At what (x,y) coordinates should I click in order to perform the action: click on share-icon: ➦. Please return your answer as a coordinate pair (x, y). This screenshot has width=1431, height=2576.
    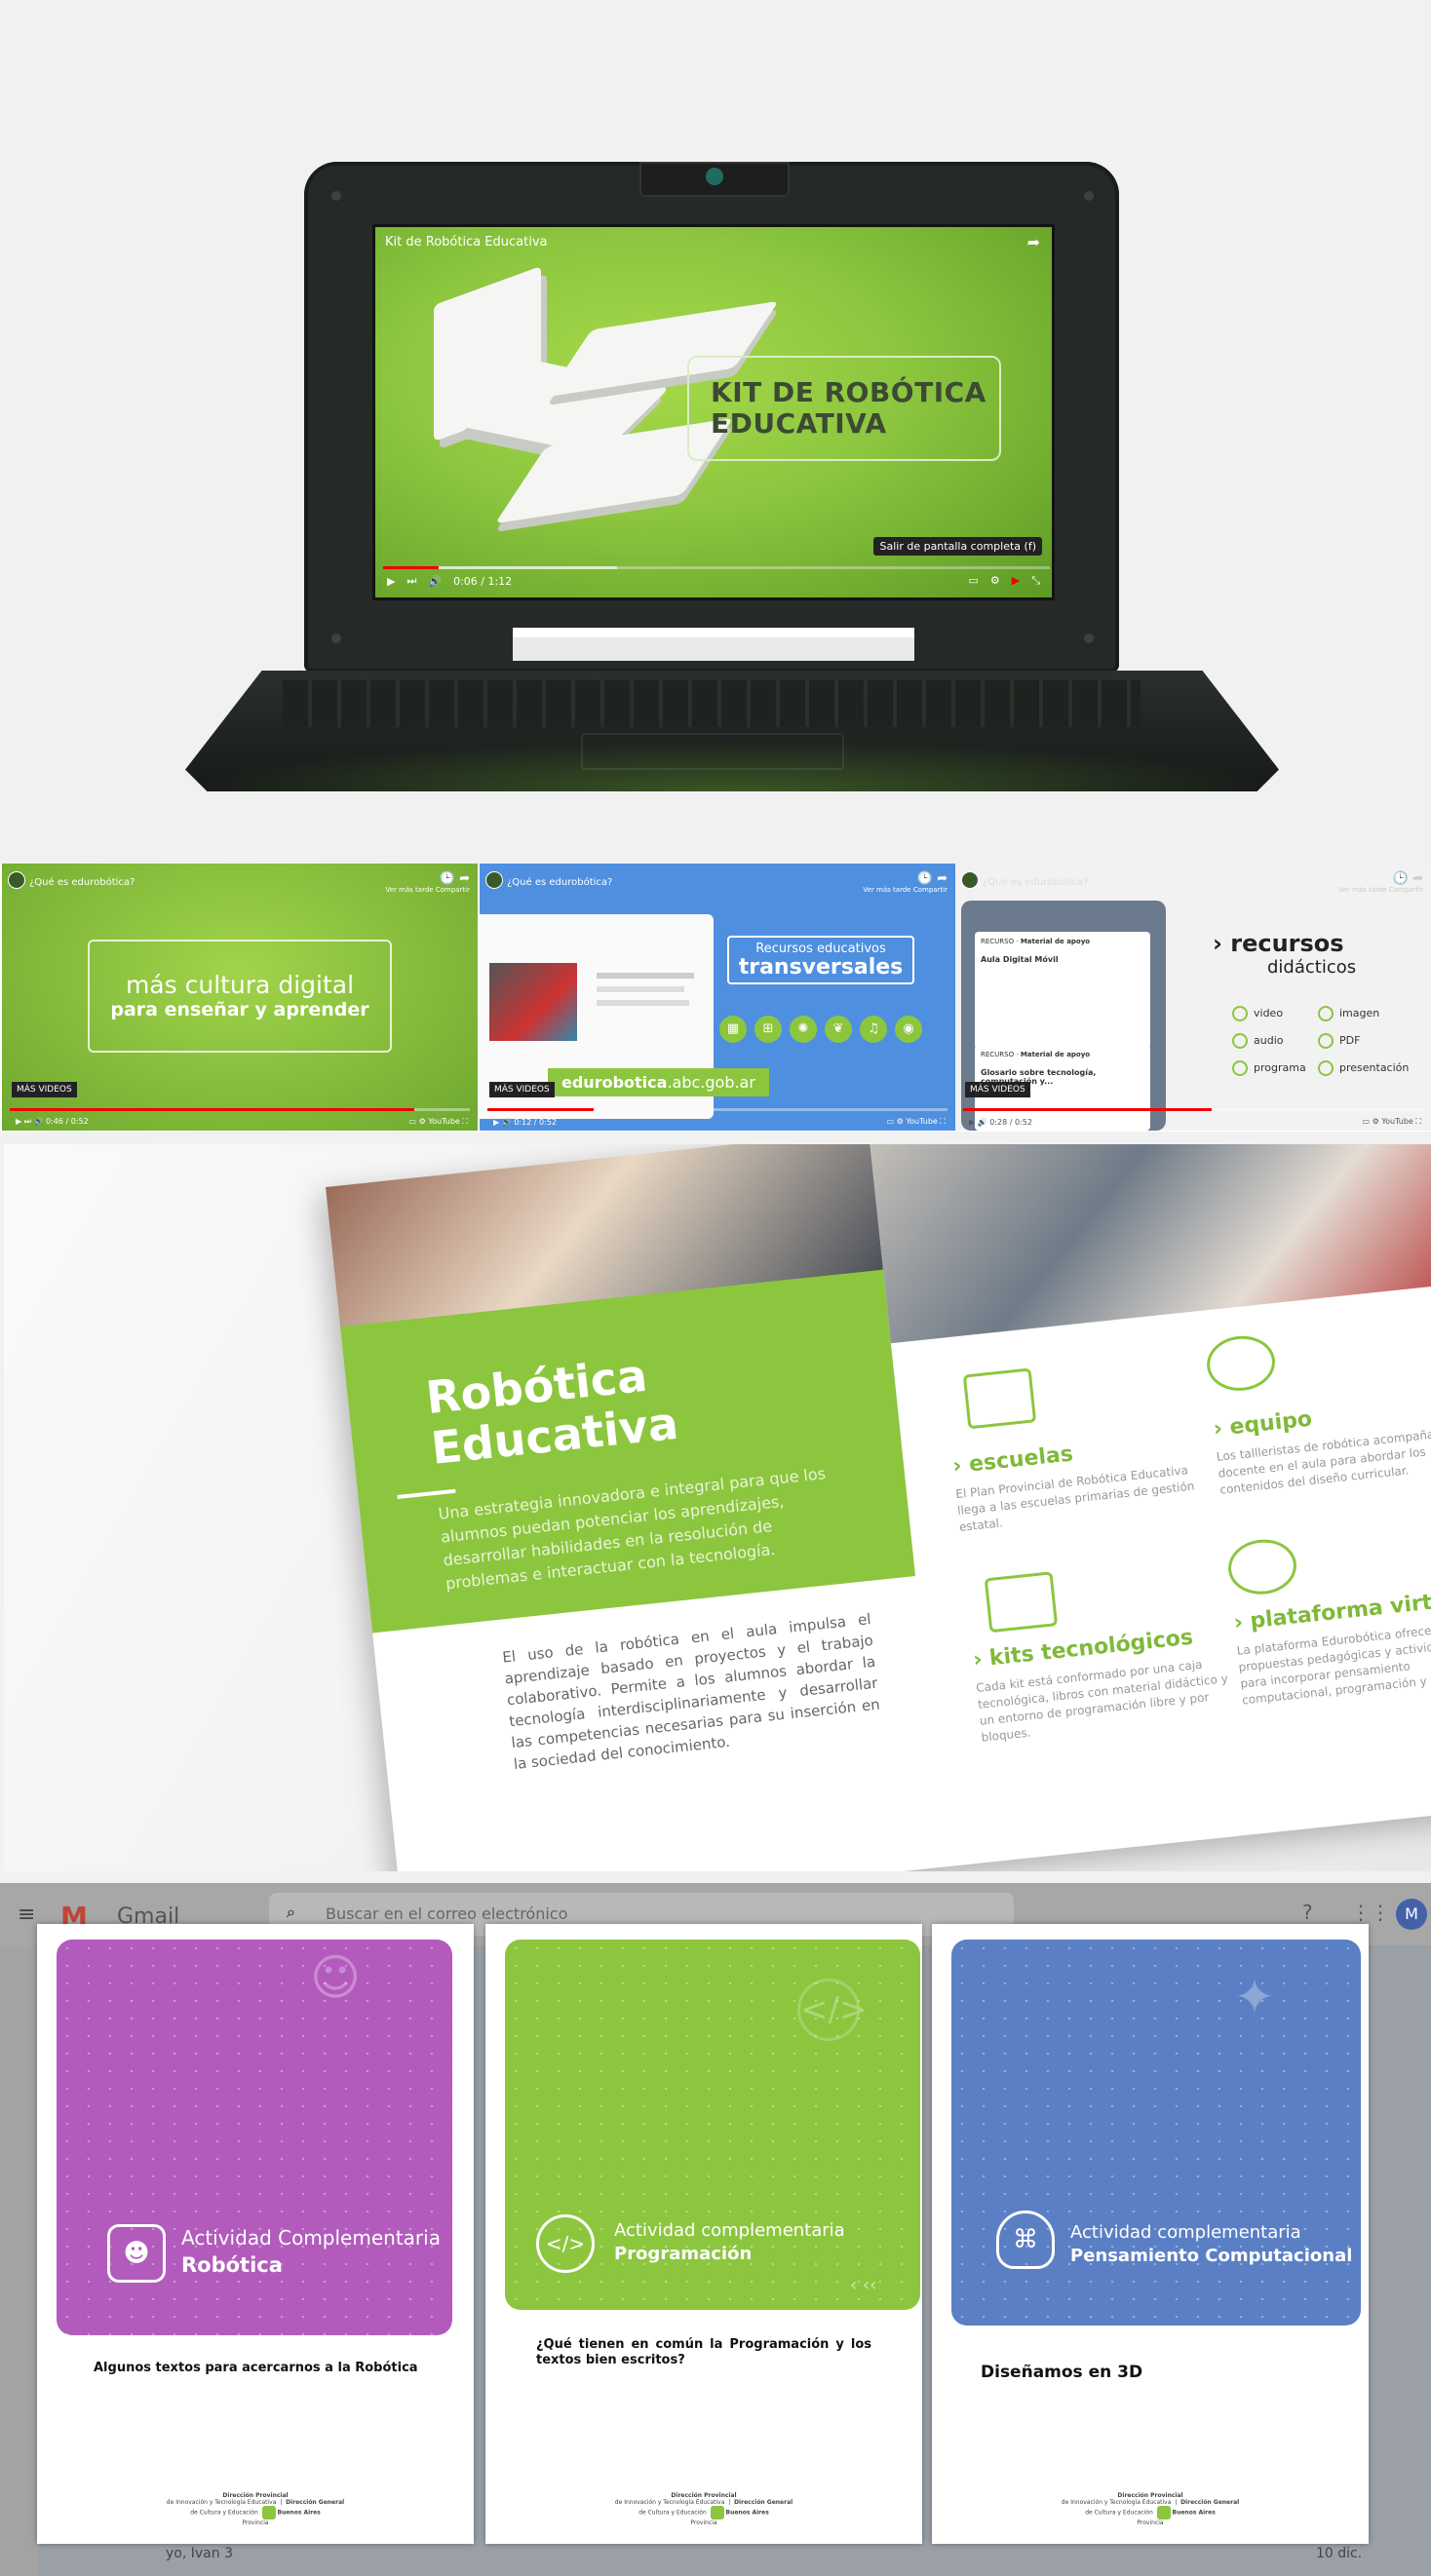
    Looking at the image, I should click on (1033, 242).